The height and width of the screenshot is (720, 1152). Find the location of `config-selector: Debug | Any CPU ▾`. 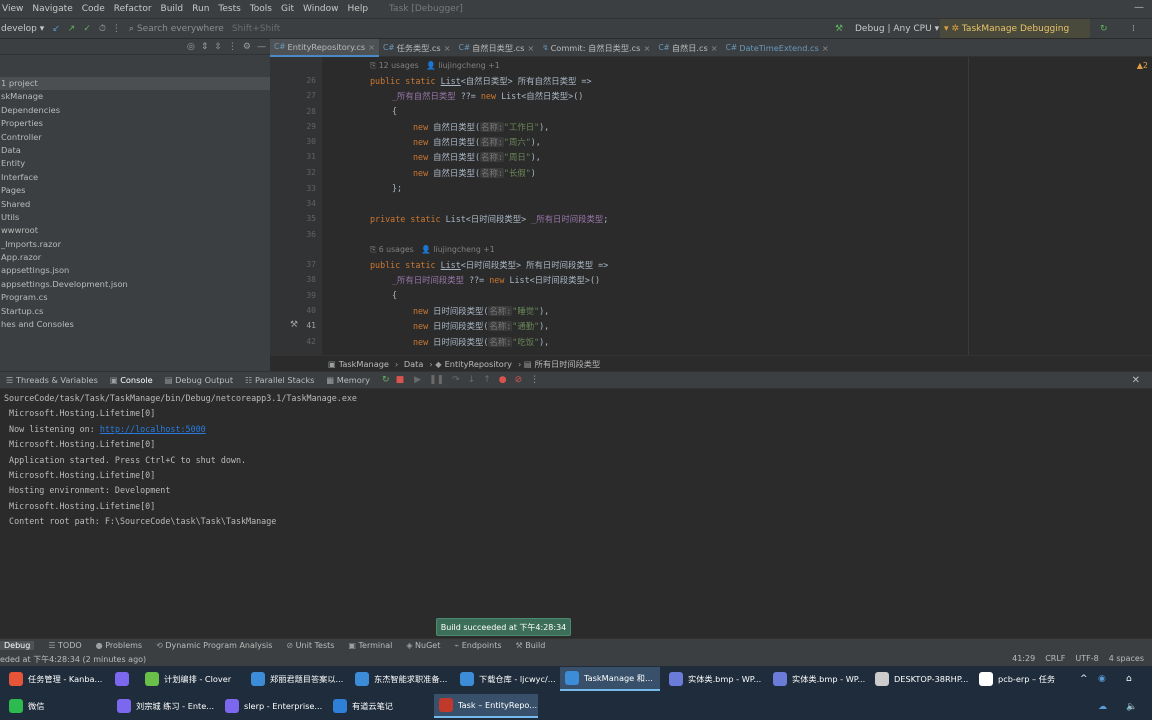

config-selector: Debug | Any CPU ▾ is located at coordinates (897, 29).